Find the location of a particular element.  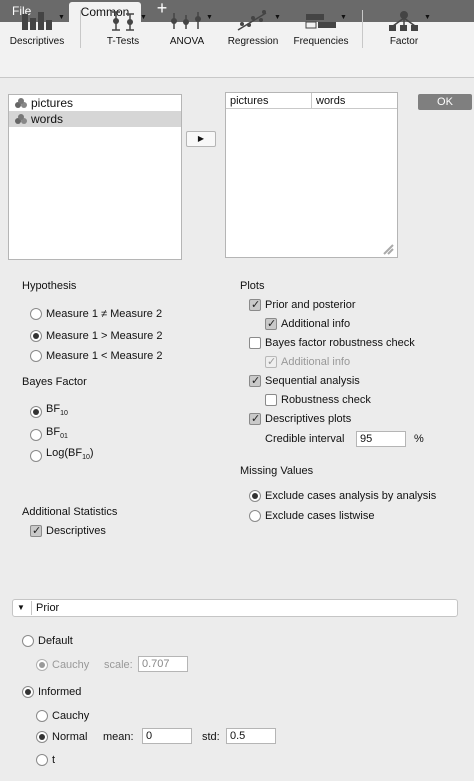

credible-interval-label: Credible interval is located at coordinates (305, 439).